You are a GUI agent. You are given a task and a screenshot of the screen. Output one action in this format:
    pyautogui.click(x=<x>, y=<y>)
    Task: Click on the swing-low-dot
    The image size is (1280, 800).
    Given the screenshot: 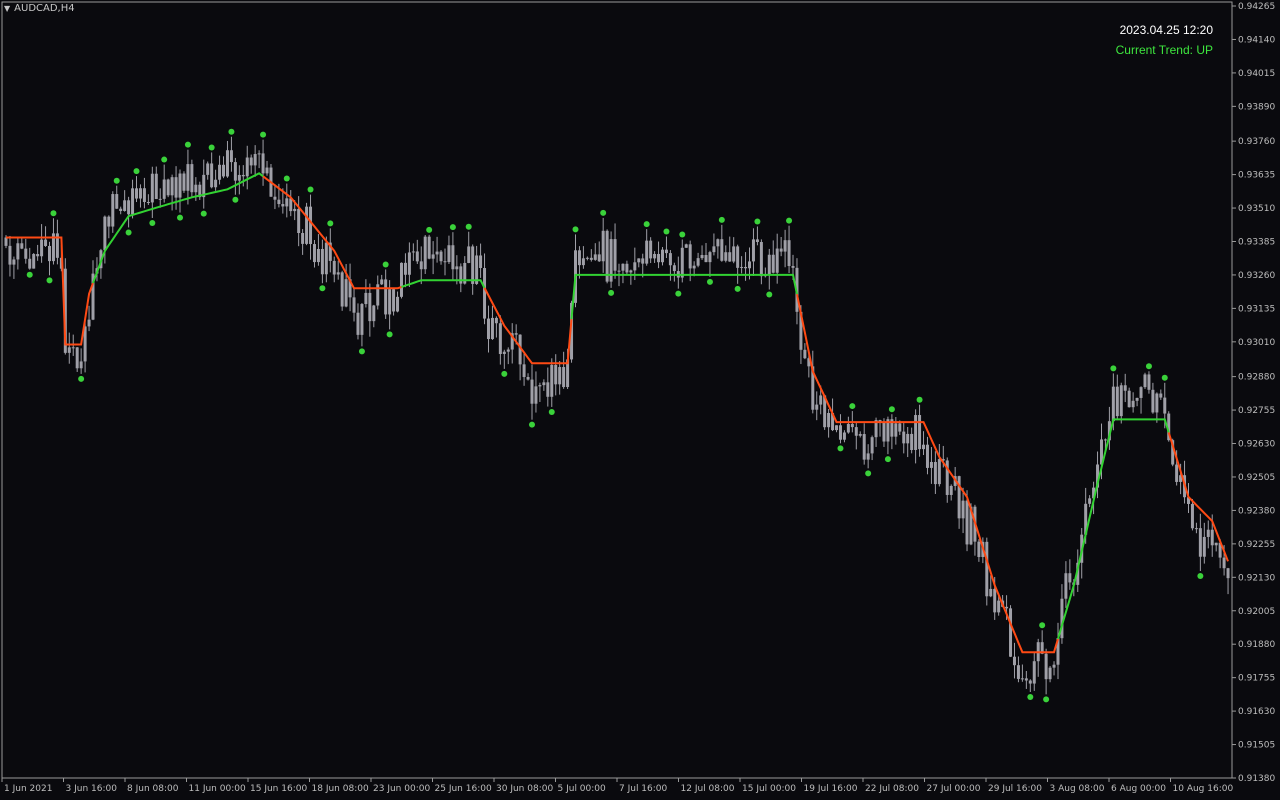 What is the action you would take?
    pyautogui.click(x=504, y=373)
    